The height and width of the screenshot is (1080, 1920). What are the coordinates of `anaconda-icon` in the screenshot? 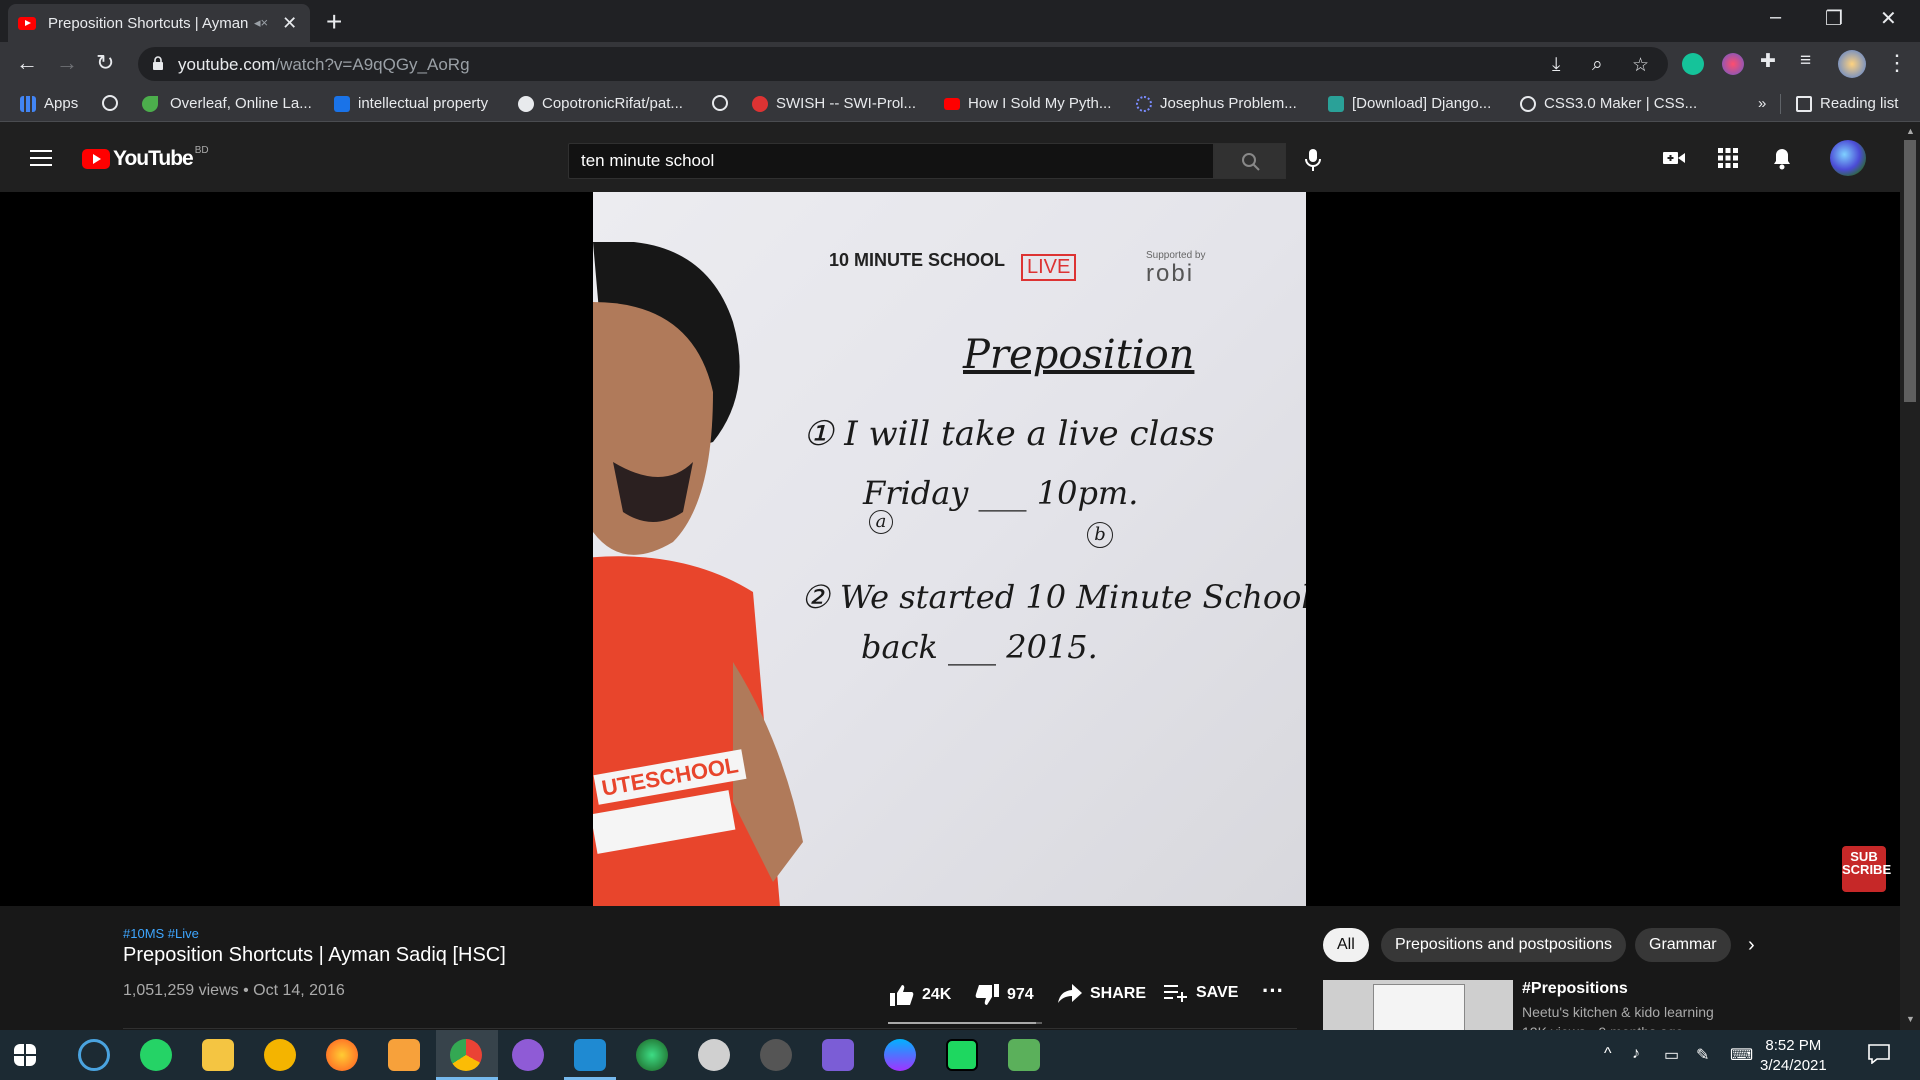 It's located at (652, 1055).